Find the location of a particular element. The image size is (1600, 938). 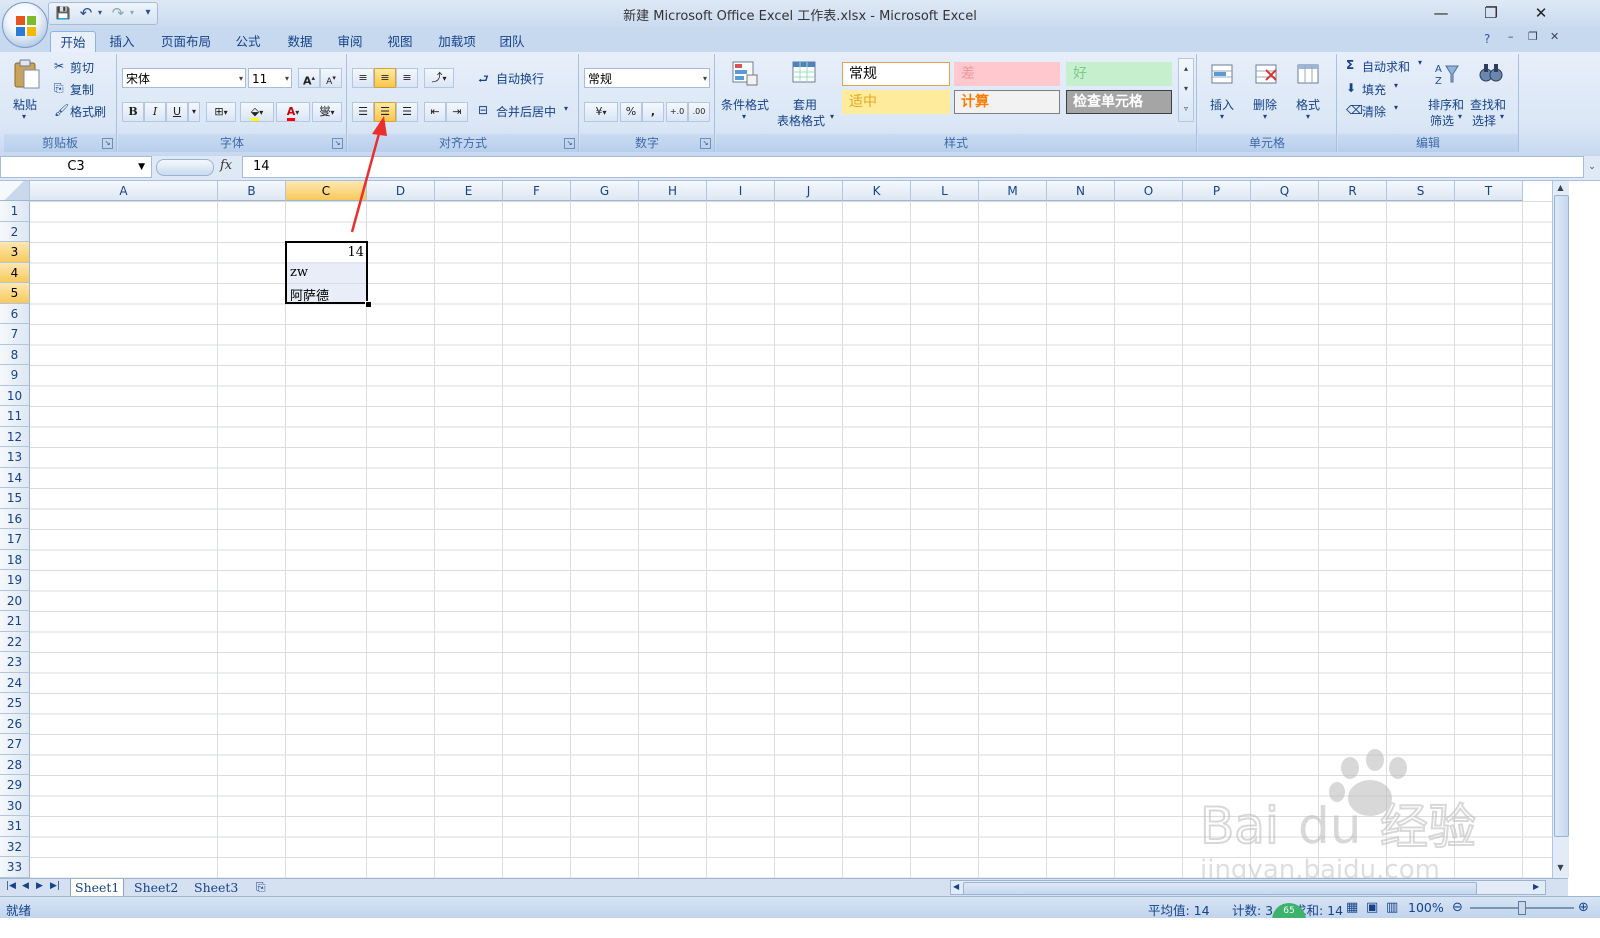

row-header-7: 7 is located at coordinates (15, 334).